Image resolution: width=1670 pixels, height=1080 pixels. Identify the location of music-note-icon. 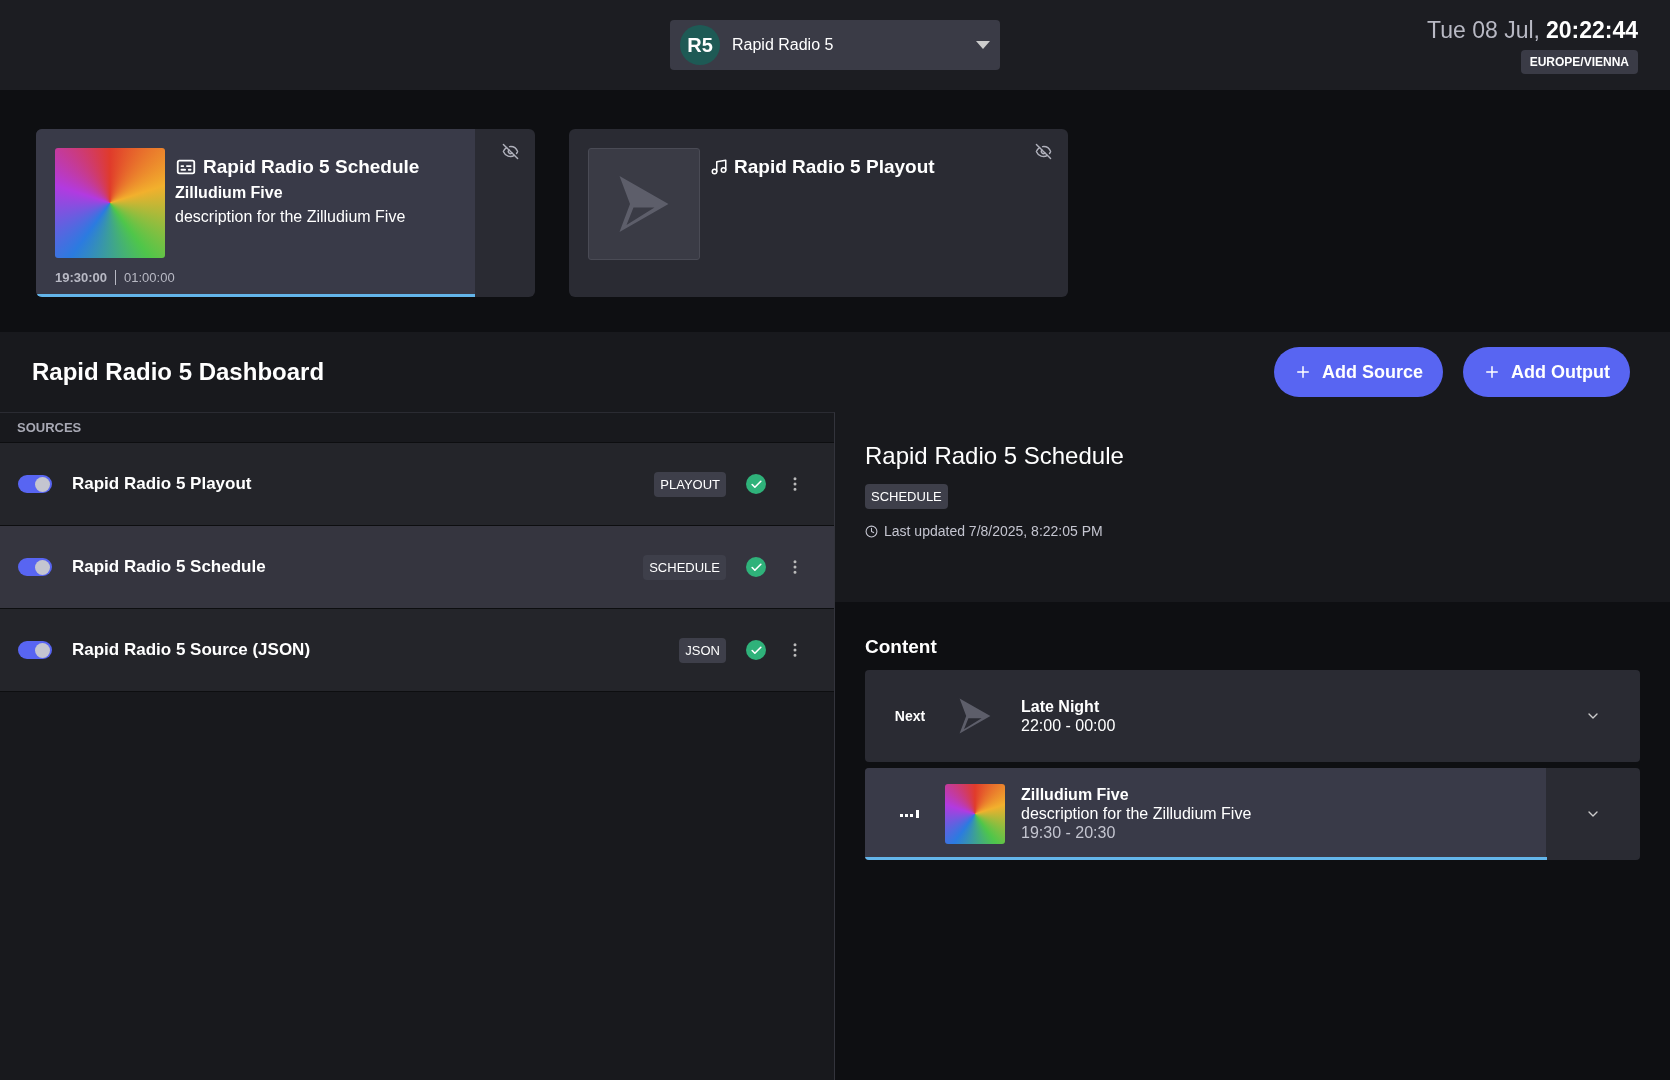
(719, 167).